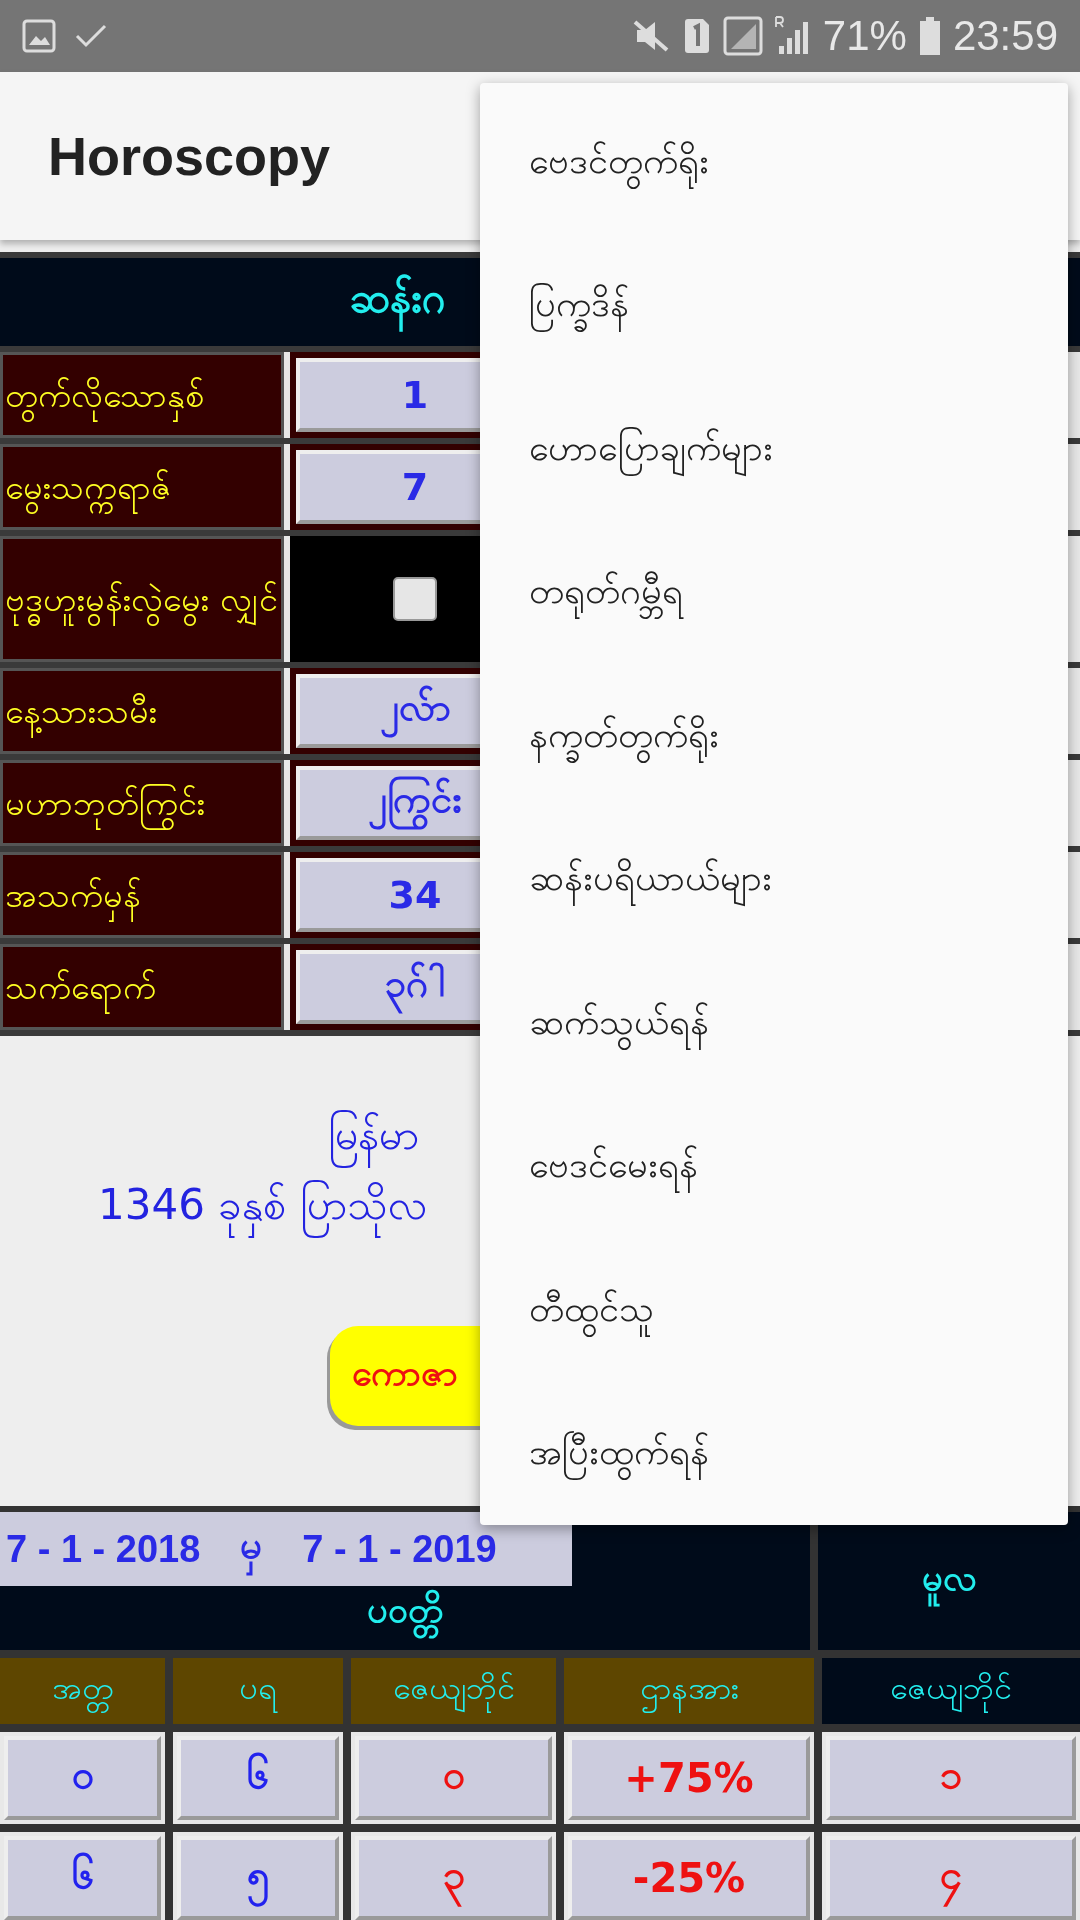 The image size is (1080, 1920). I want to click on battery-percent: 71%, so click(864, 36).